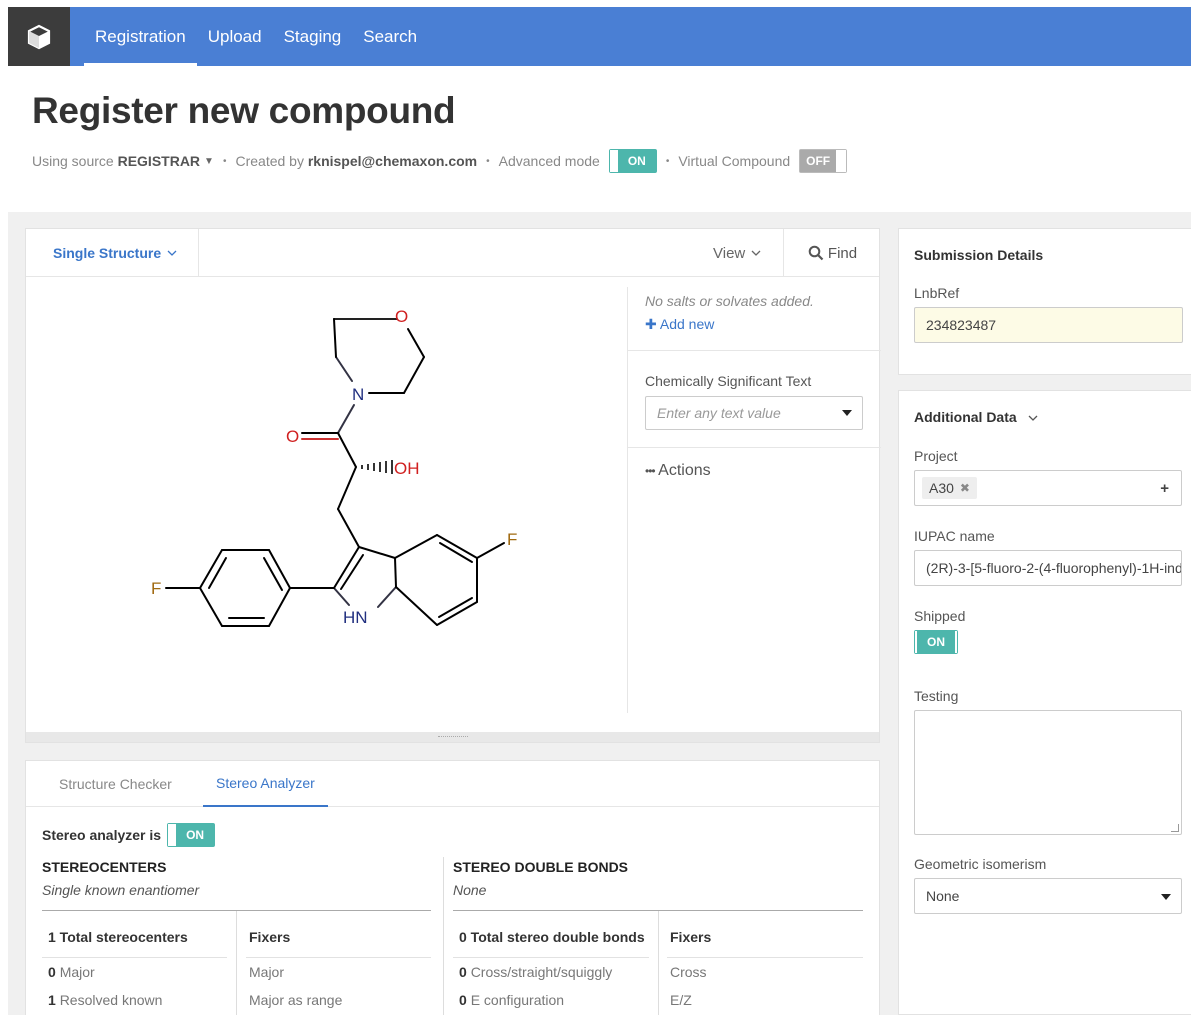 The width and height of the screenshot is (1191, 1015). Describe the element at coordinates (295, 1000) in the screenshot. I see `fixer-major-range-link: Major as range` at that location.